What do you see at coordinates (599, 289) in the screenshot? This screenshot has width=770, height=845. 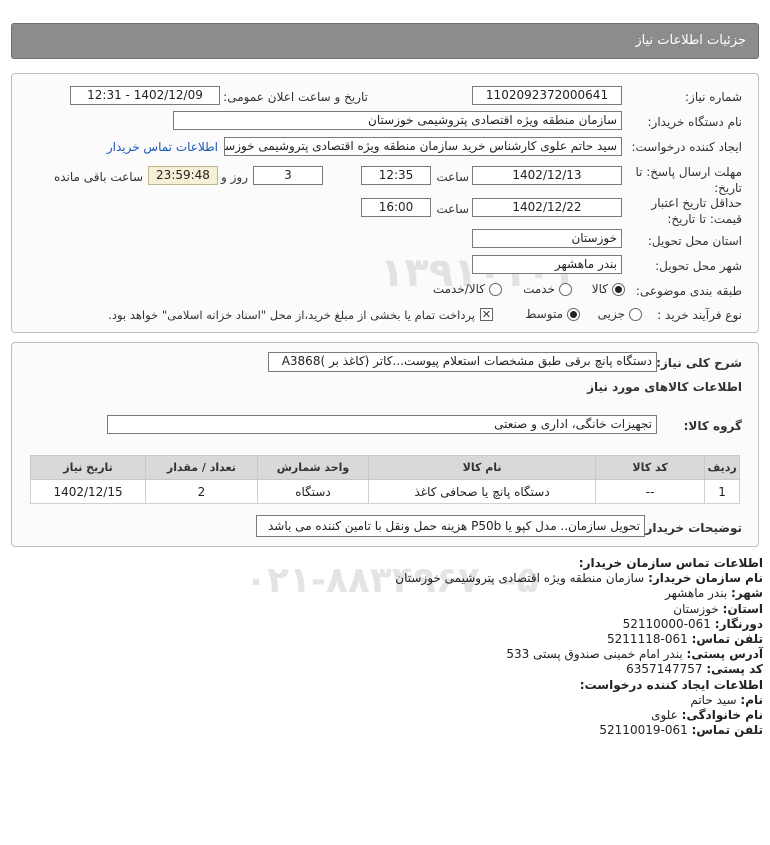 I see `category-option-goods: کالا` at bounding box center [599, 289].